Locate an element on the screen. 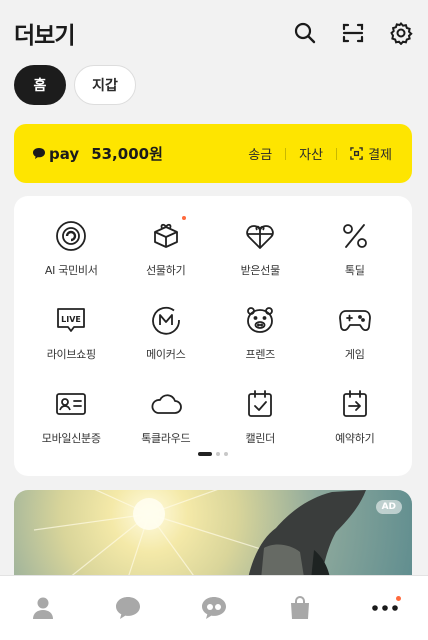  pay-logo-text: pay is located at coordinates (64, 153).